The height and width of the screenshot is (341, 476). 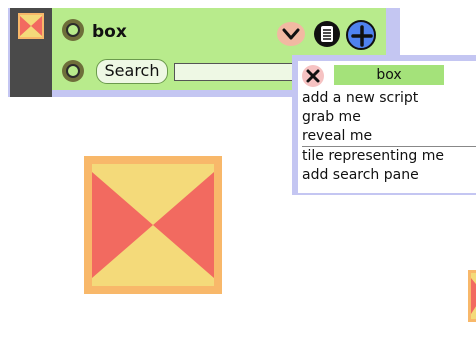 What do you see at coordinates (73, 30) in the screenshot?
I see `dismiss-viewer-button` at bounding box center [73, 30].